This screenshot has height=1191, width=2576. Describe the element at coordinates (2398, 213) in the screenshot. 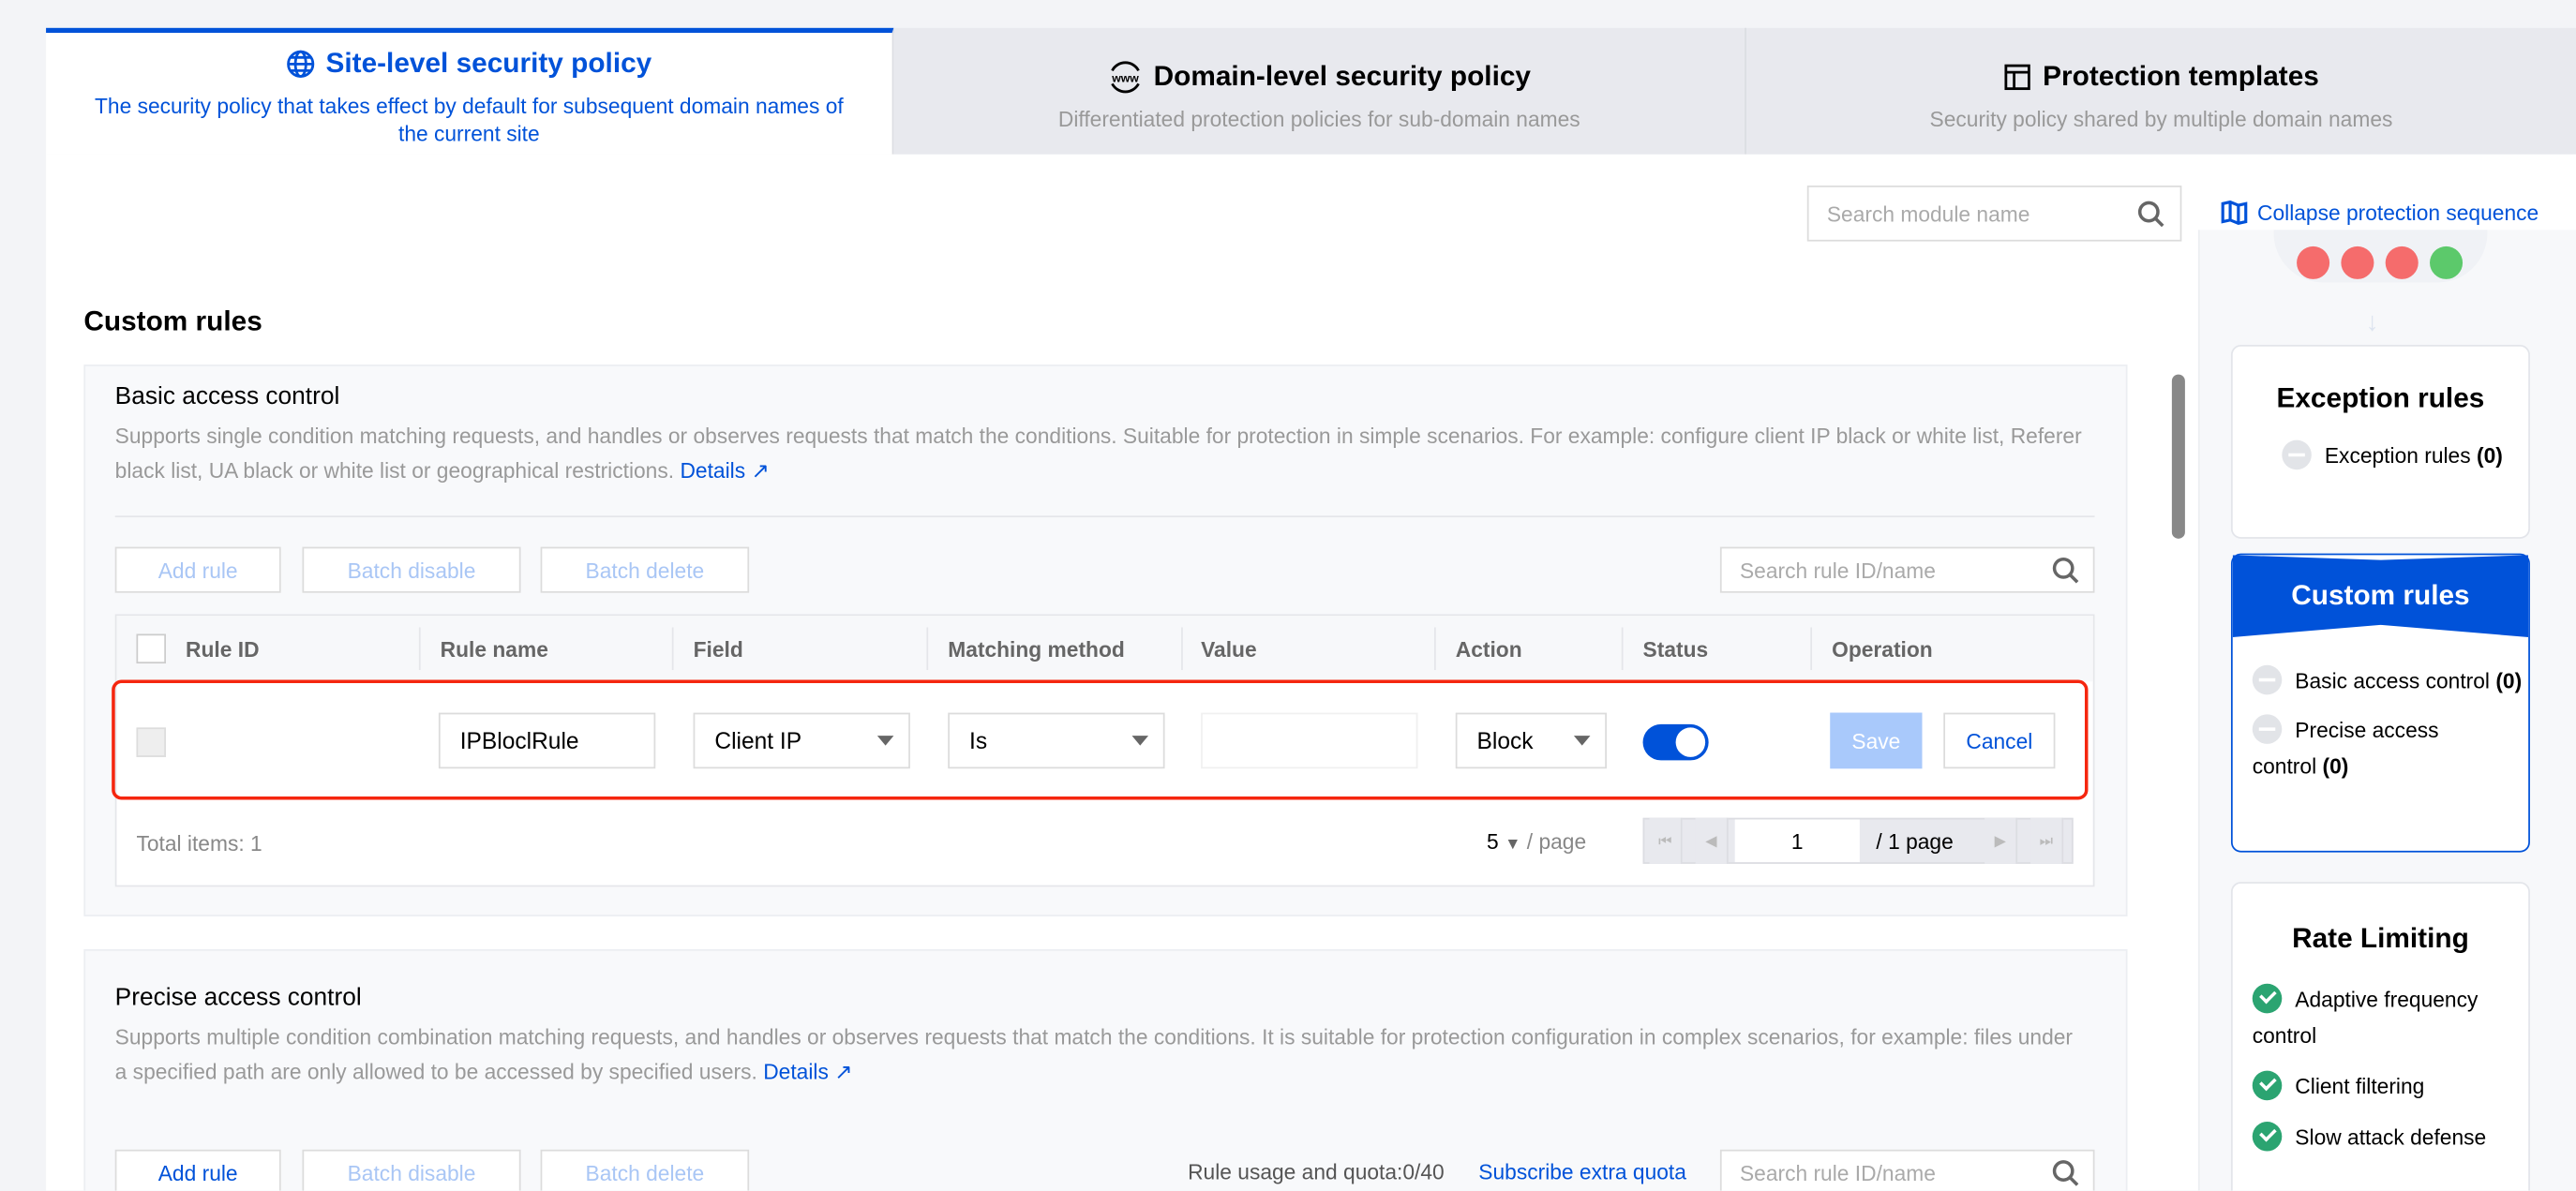

I see `collapse-label: Collapse protection sequence` at that location.